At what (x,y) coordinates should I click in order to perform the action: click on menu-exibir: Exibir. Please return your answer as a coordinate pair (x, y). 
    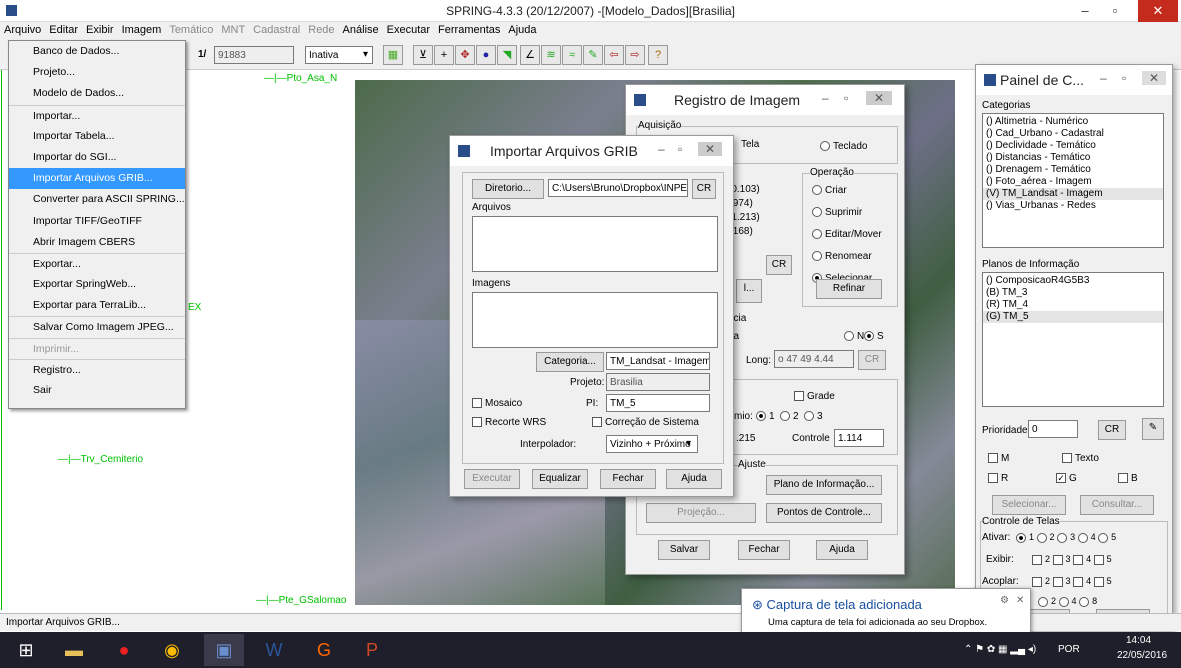
    Looking at the image, I should click on (100, 30).